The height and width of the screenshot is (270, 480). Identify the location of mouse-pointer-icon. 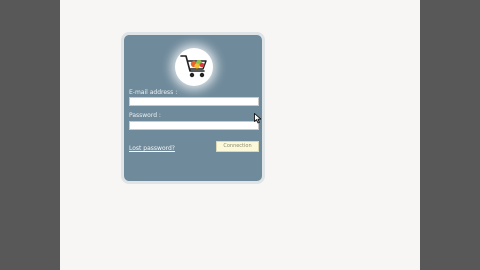
(258, 118).